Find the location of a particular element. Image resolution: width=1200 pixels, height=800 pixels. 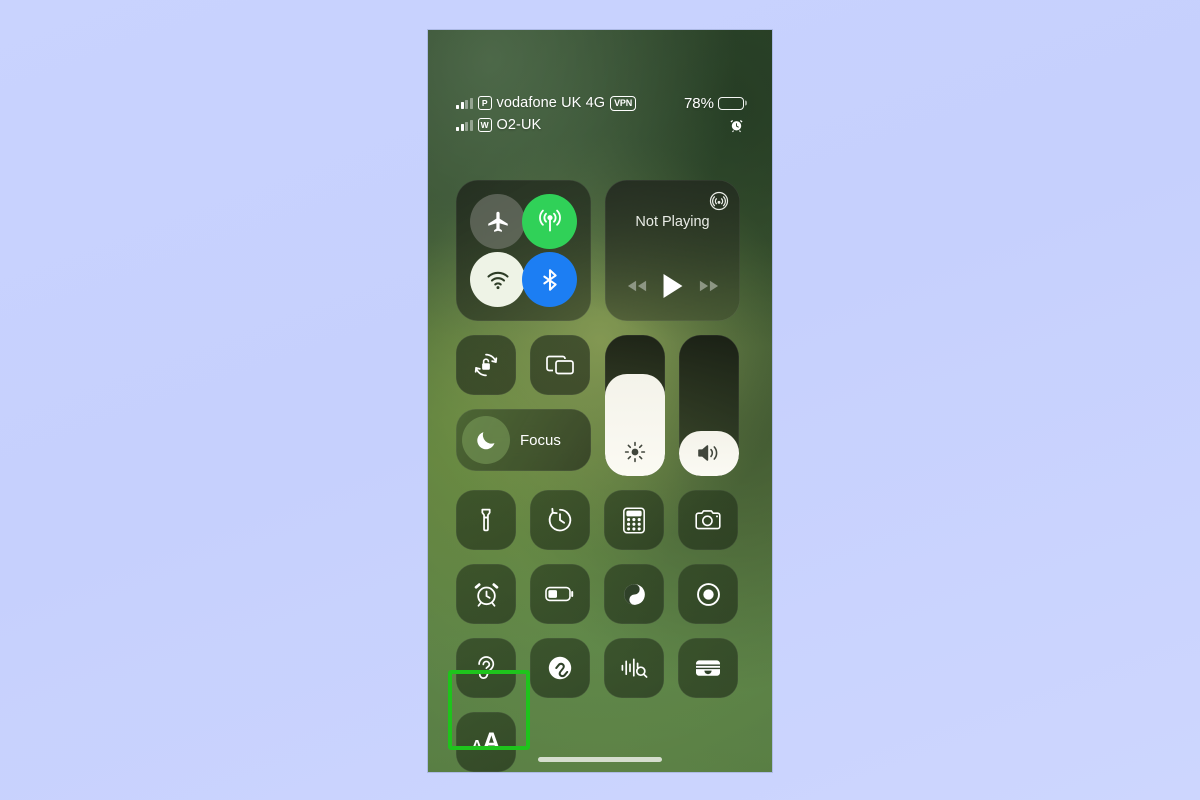

wallet-button is located at coordinates (708, 668).